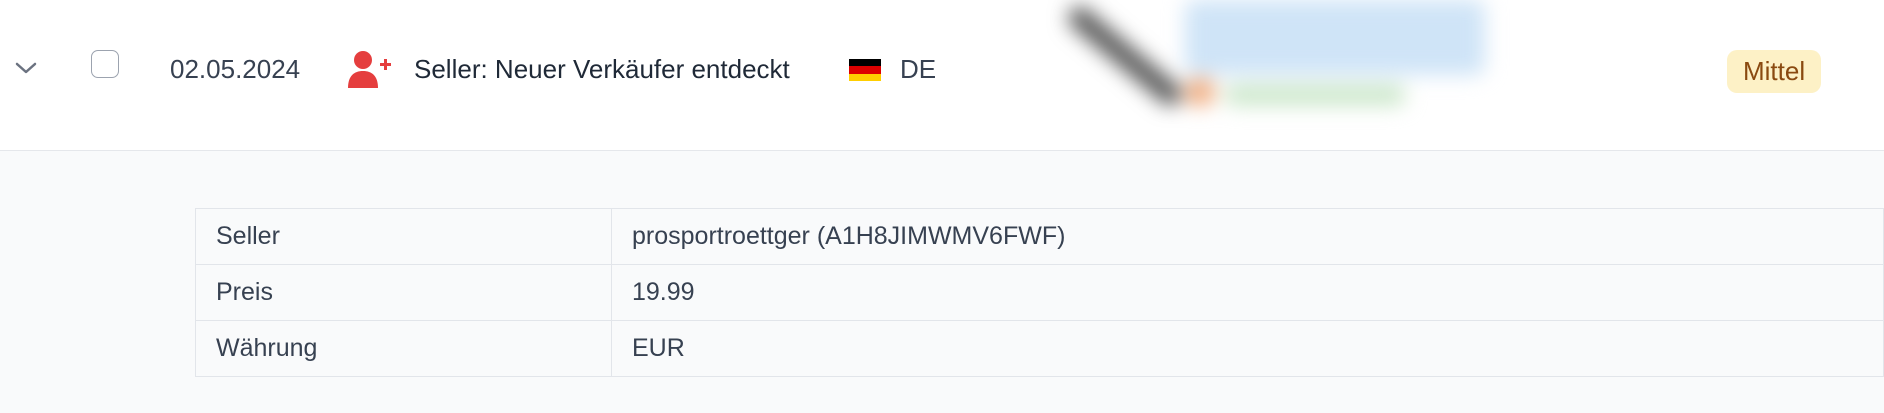  What do you see at coordinates (235, 69) in the screenshot?
I see `alert-date: 02.05.2024` at bounding box center [235, 69].